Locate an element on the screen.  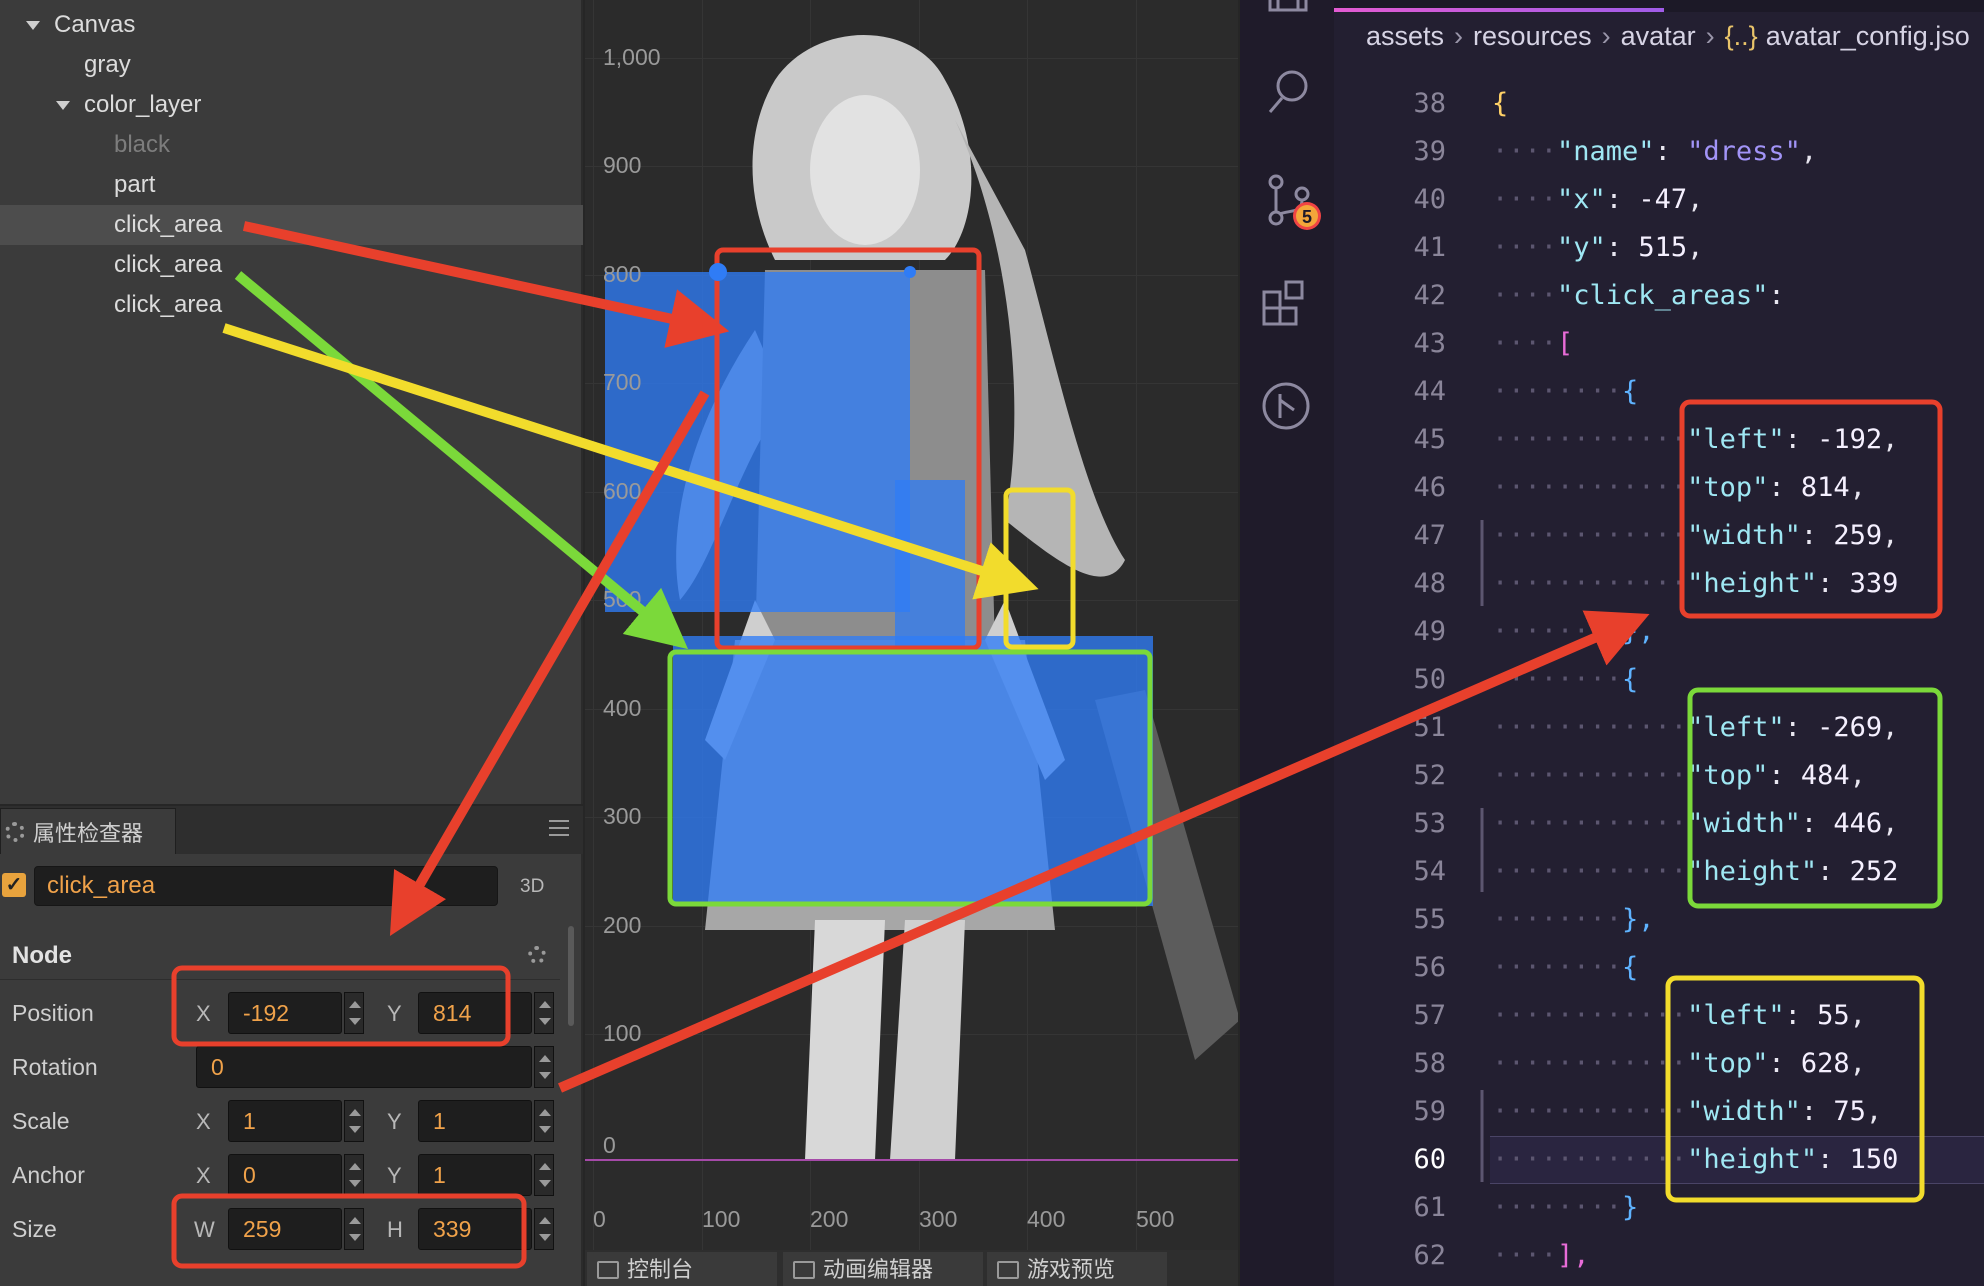
tab-label: 属性检查器 is located at coordinates (88, 833).